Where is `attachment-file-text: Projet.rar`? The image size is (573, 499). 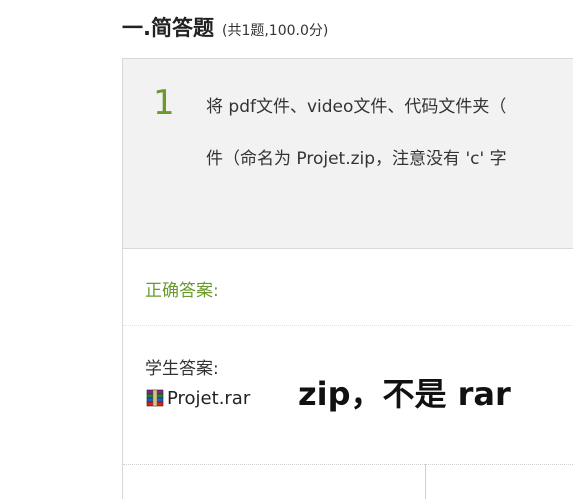
attachment-file-text: Projet.rar is located at coordinates (209, 398).